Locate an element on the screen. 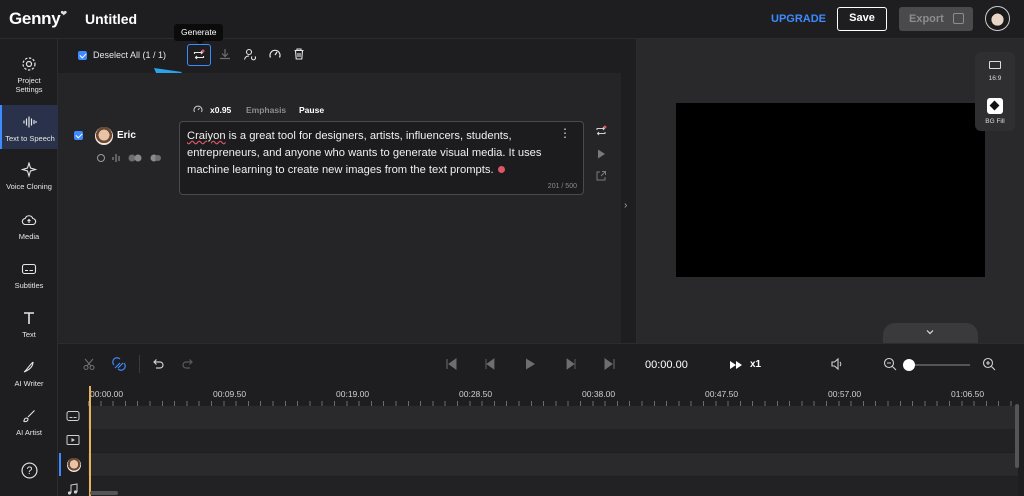 The height and width of the screenshot is (496, 1024). zoom-slider-handle is located at coordinates (909, 365).